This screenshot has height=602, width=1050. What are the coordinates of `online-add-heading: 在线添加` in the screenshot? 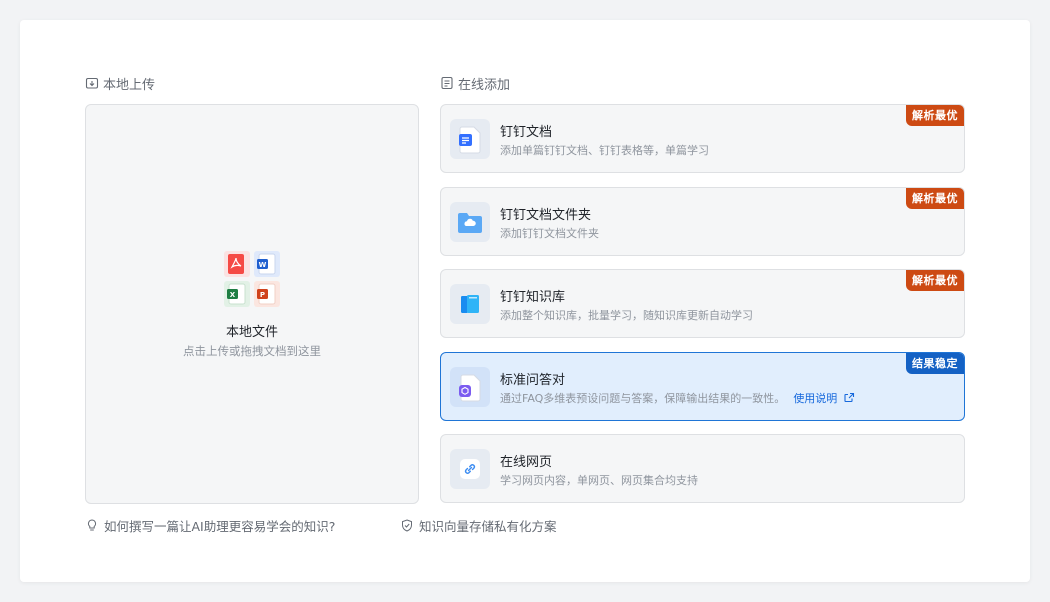 It's located at (475, 83).